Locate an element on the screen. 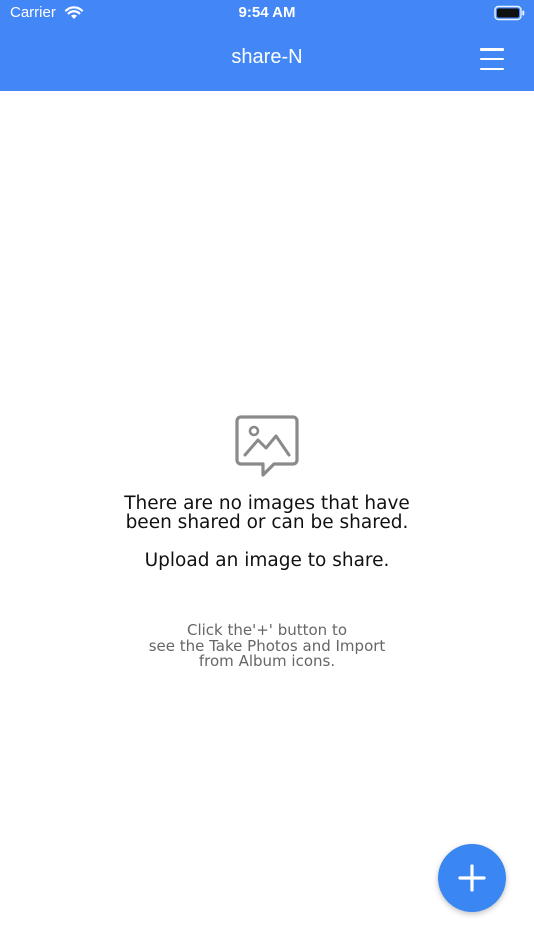  plus-icon is located at coordinates (472, 878).